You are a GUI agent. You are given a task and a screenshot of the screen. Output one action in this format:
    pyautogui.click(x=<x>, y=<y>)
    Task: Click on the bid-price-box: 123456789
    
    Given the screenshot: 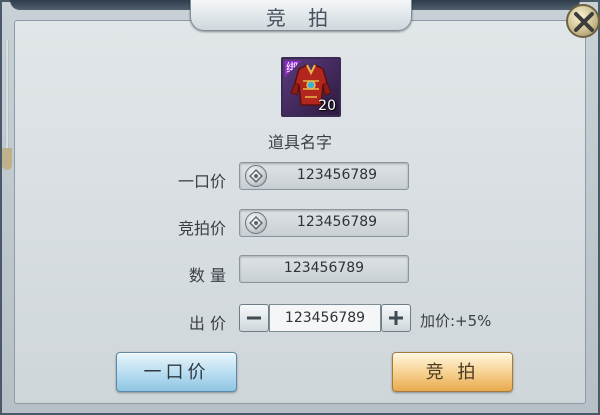 What is the action you would take?
    pyautogui.click(x=324, y=223)
    